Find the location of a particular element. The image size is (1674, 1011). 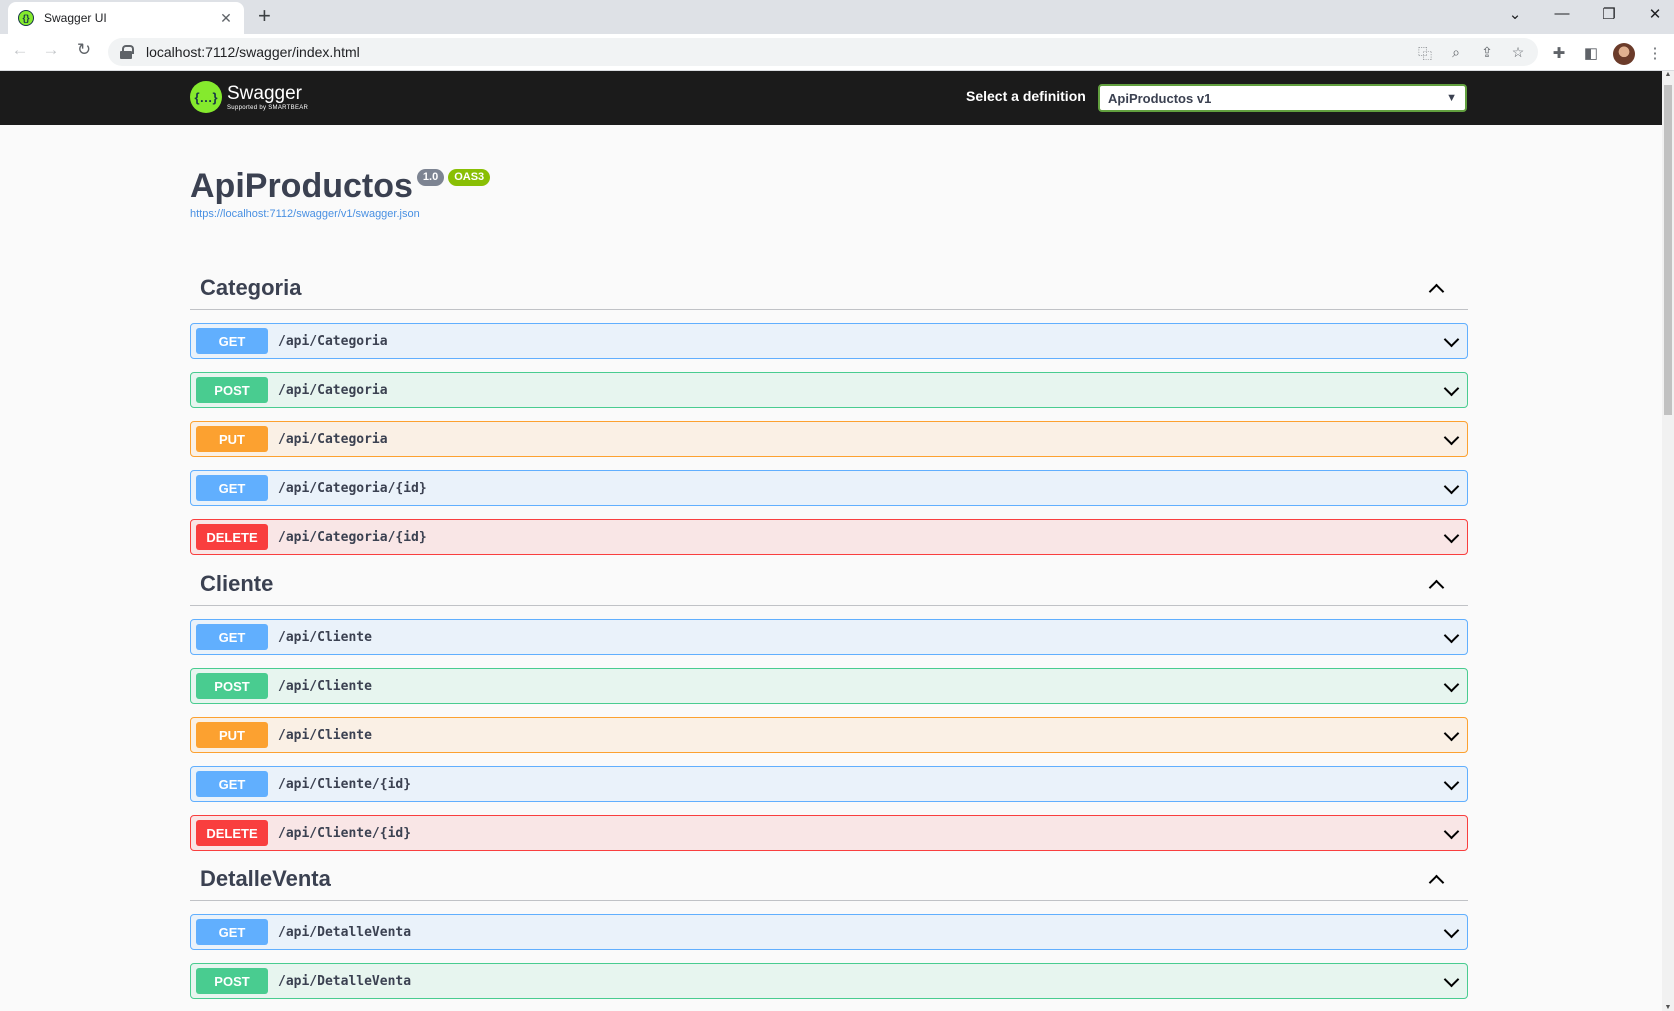

operation-row: GET/api/Categoria/{id} is located at coordinates (829, 488).